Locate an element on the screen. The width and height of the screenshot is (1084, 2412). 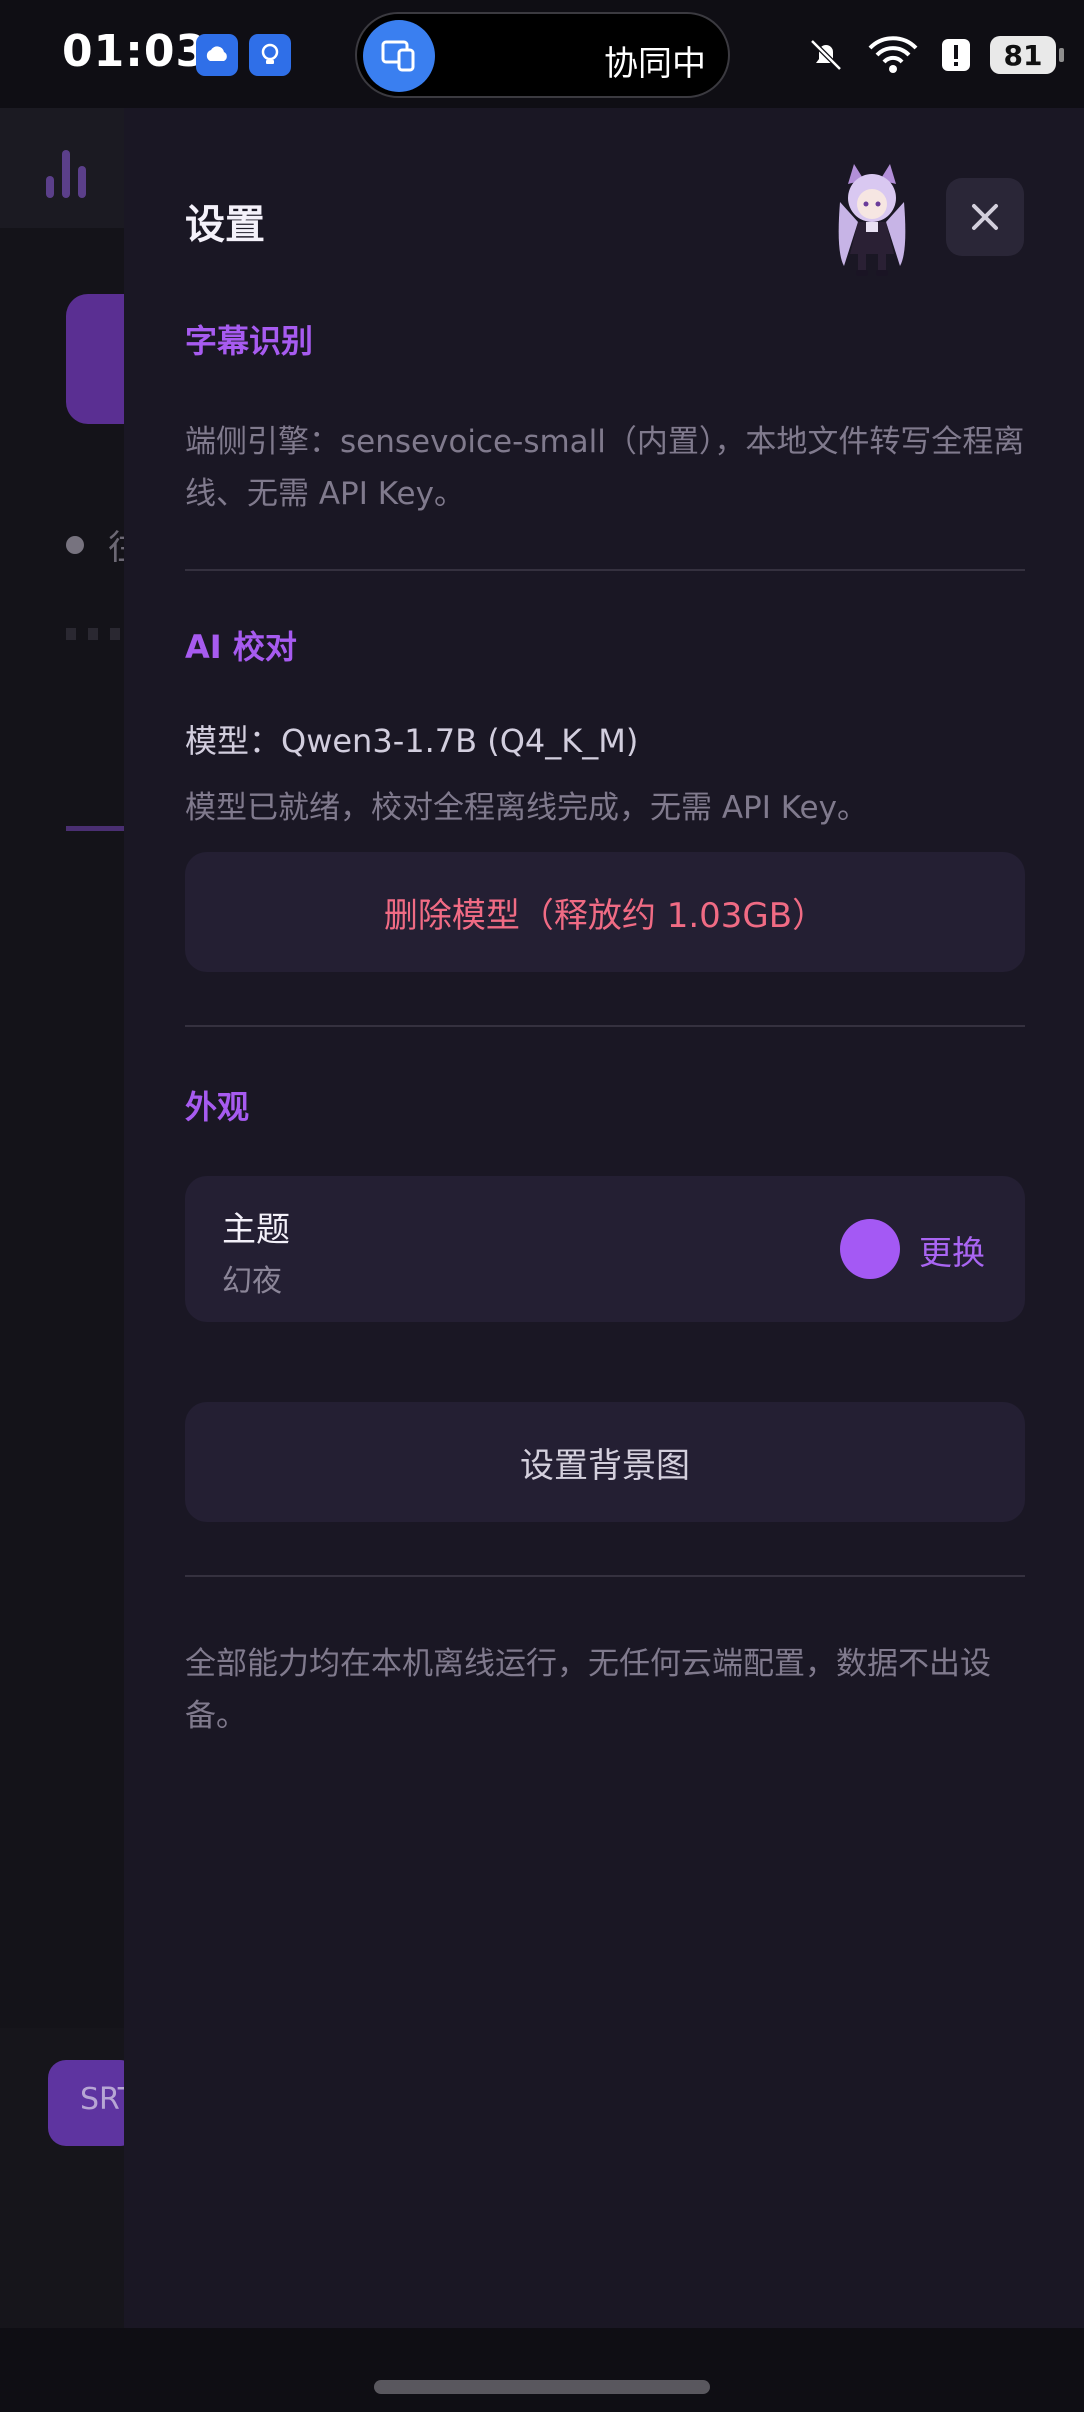
status-bar: 01:03 协同中 81 is located at coordinates (542, 54).